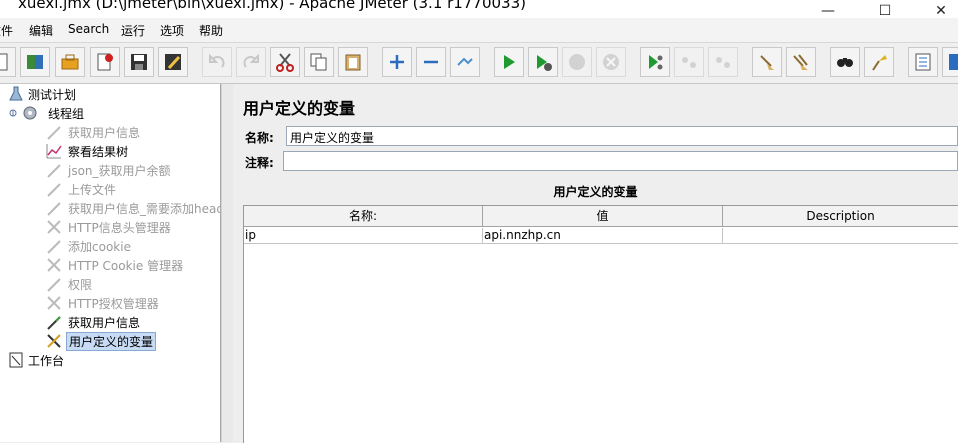 The width and height of the screenshot is (958, 443). What do you see at coordinates (99, 247) in the screenshot?
I see `tree-node-label: 添加cookie` at bounding box center [99, 247].